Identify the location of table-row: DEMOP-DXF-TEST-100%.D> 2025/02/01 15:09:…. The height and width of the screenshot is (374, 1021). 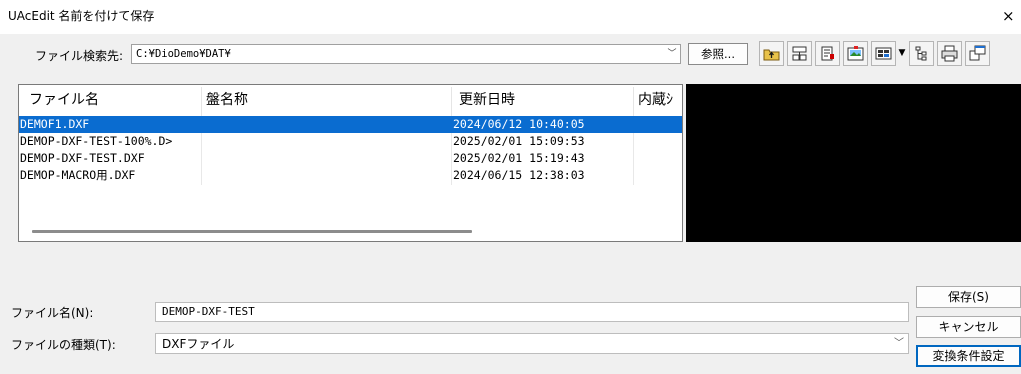
(350, 141).